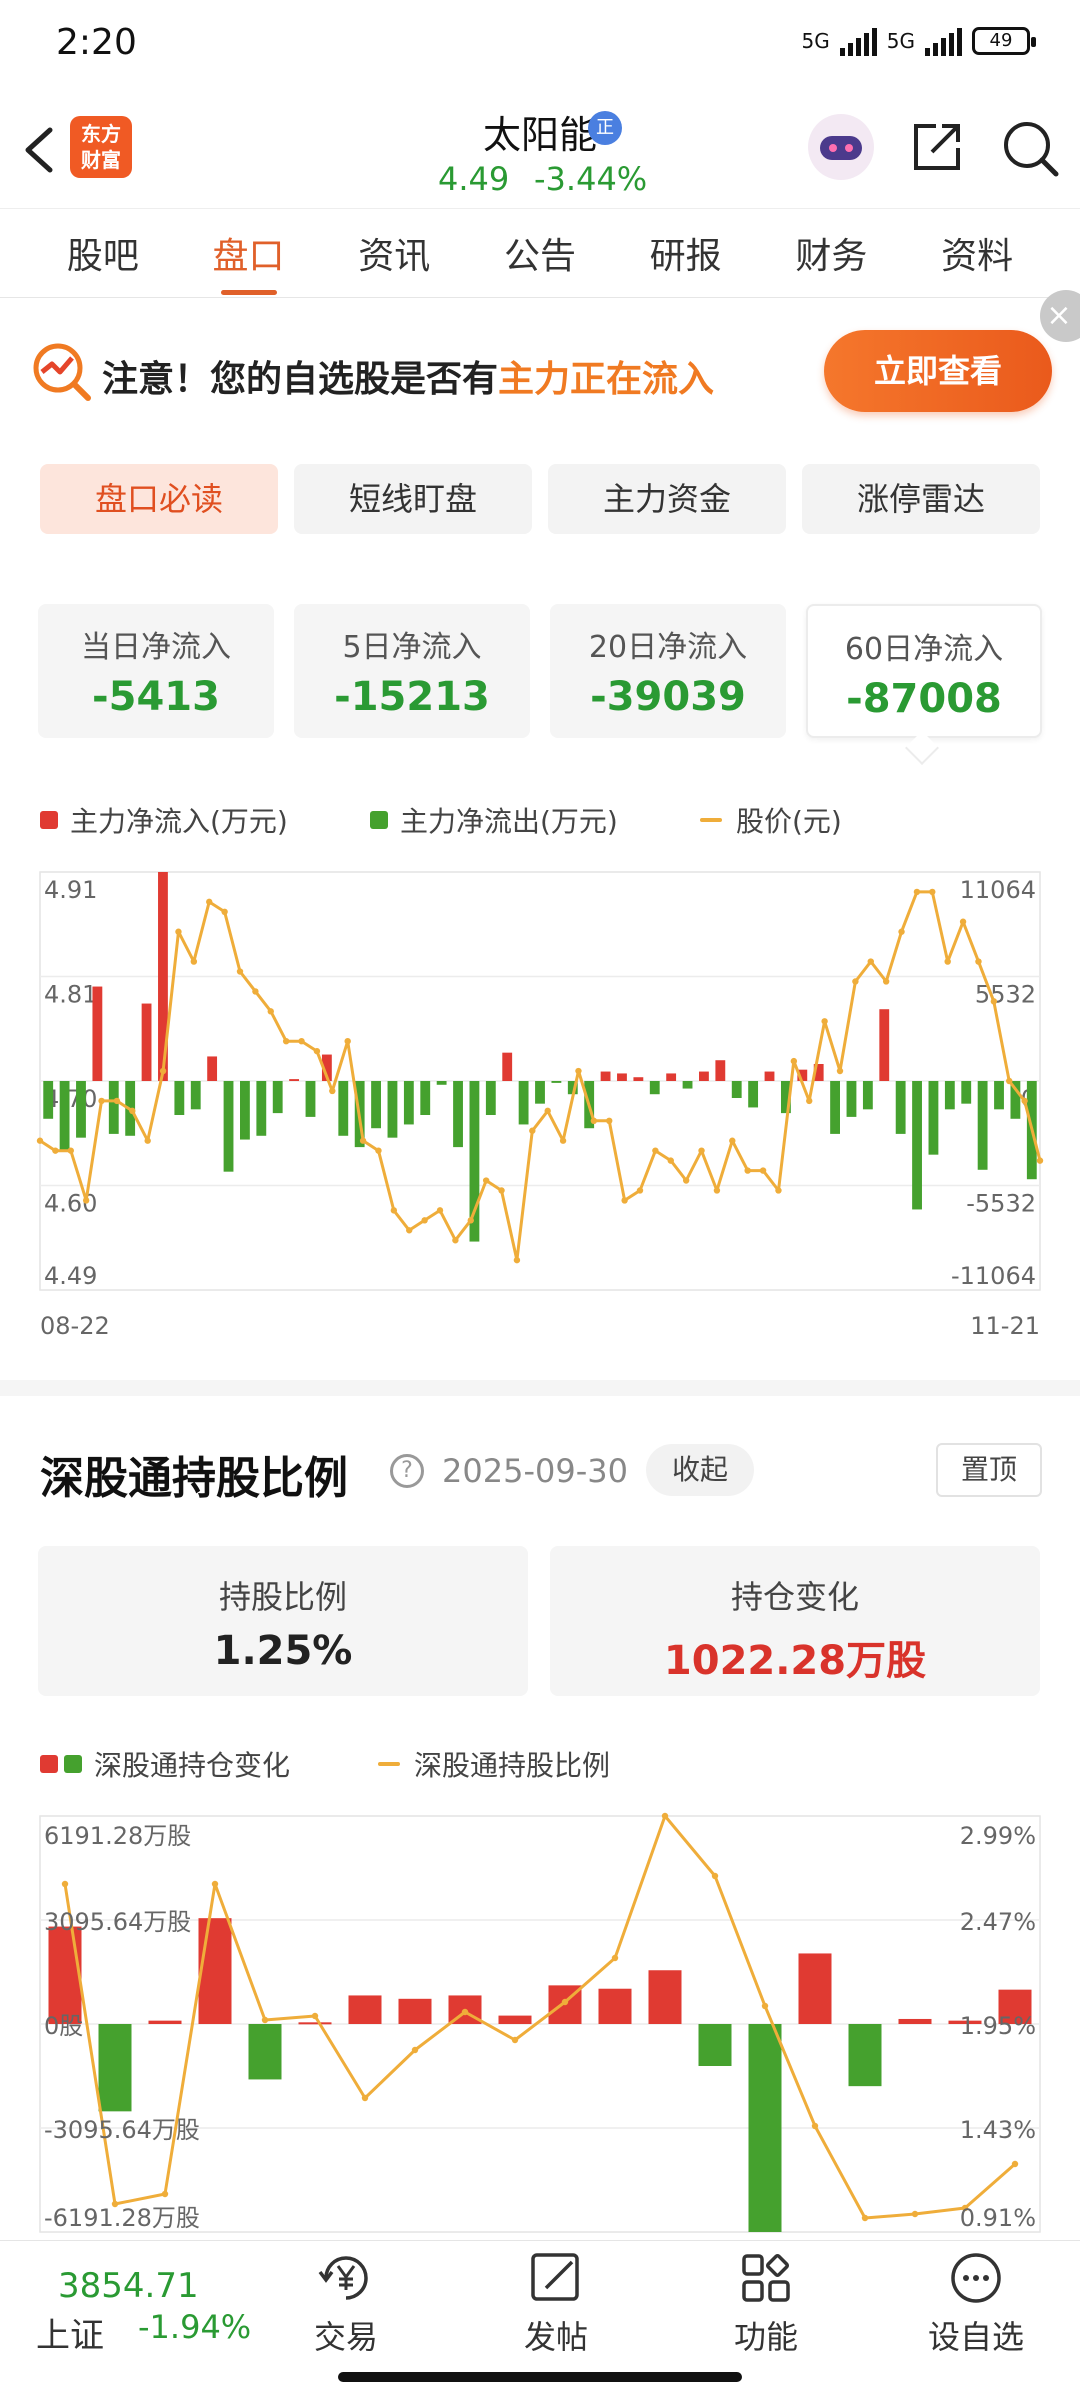  Describe the element at coordinates (921, 499) in the screenshot. I see `subtab-limit-radar: 涨停雷达` at that location.